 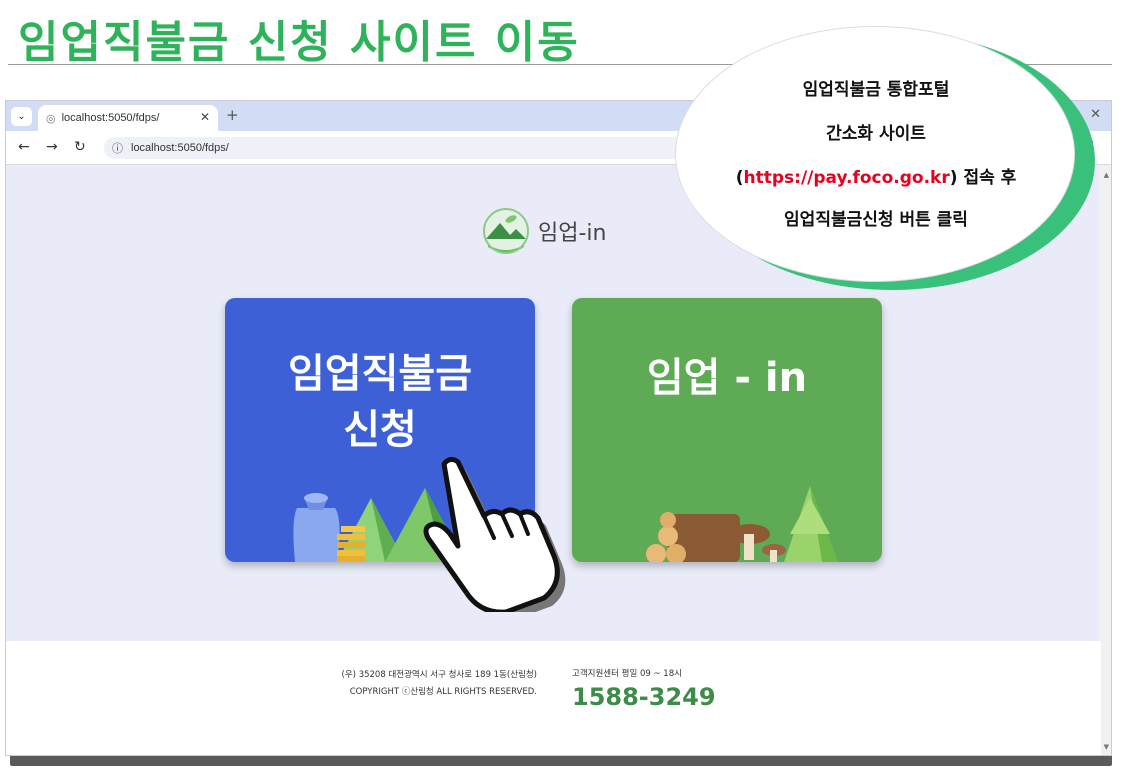 I want to click on logo-text: 임업-in, so click(x=572, y=233).